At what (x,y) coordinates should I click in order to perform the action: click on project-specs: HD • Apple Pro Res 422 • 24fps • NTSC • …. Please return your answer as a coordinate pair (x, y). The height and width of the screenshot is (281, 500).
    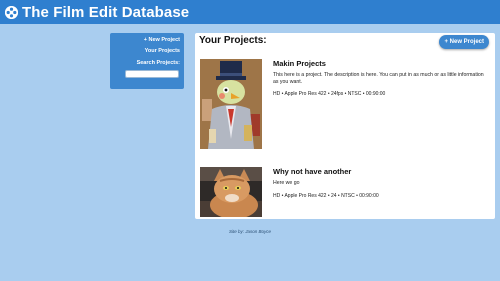
    Looking at the image, I should click on (329, 94).